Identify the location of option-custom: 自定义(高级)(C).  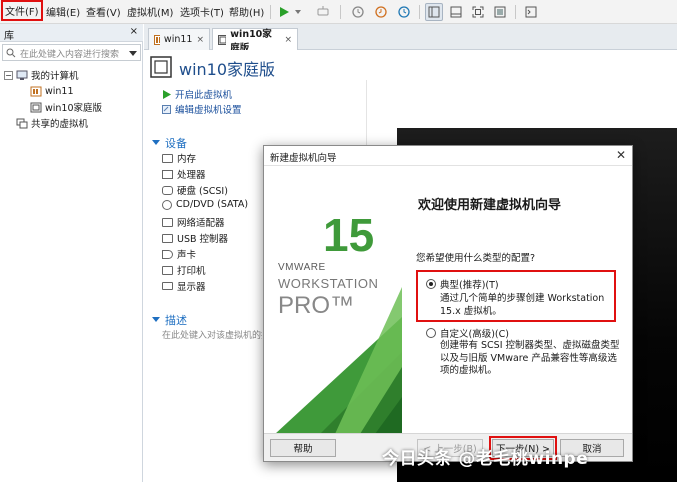
(467, 333).